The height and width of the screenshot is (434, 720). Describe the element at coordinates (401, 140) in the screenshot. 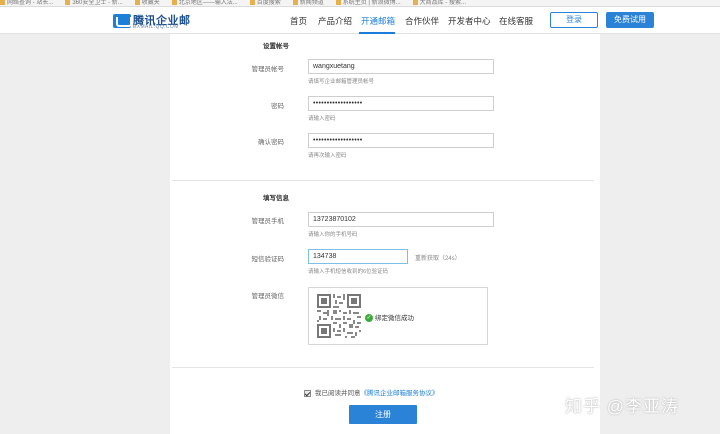

I see `confirm-password-input: ••••••••••••••••••` at that location.